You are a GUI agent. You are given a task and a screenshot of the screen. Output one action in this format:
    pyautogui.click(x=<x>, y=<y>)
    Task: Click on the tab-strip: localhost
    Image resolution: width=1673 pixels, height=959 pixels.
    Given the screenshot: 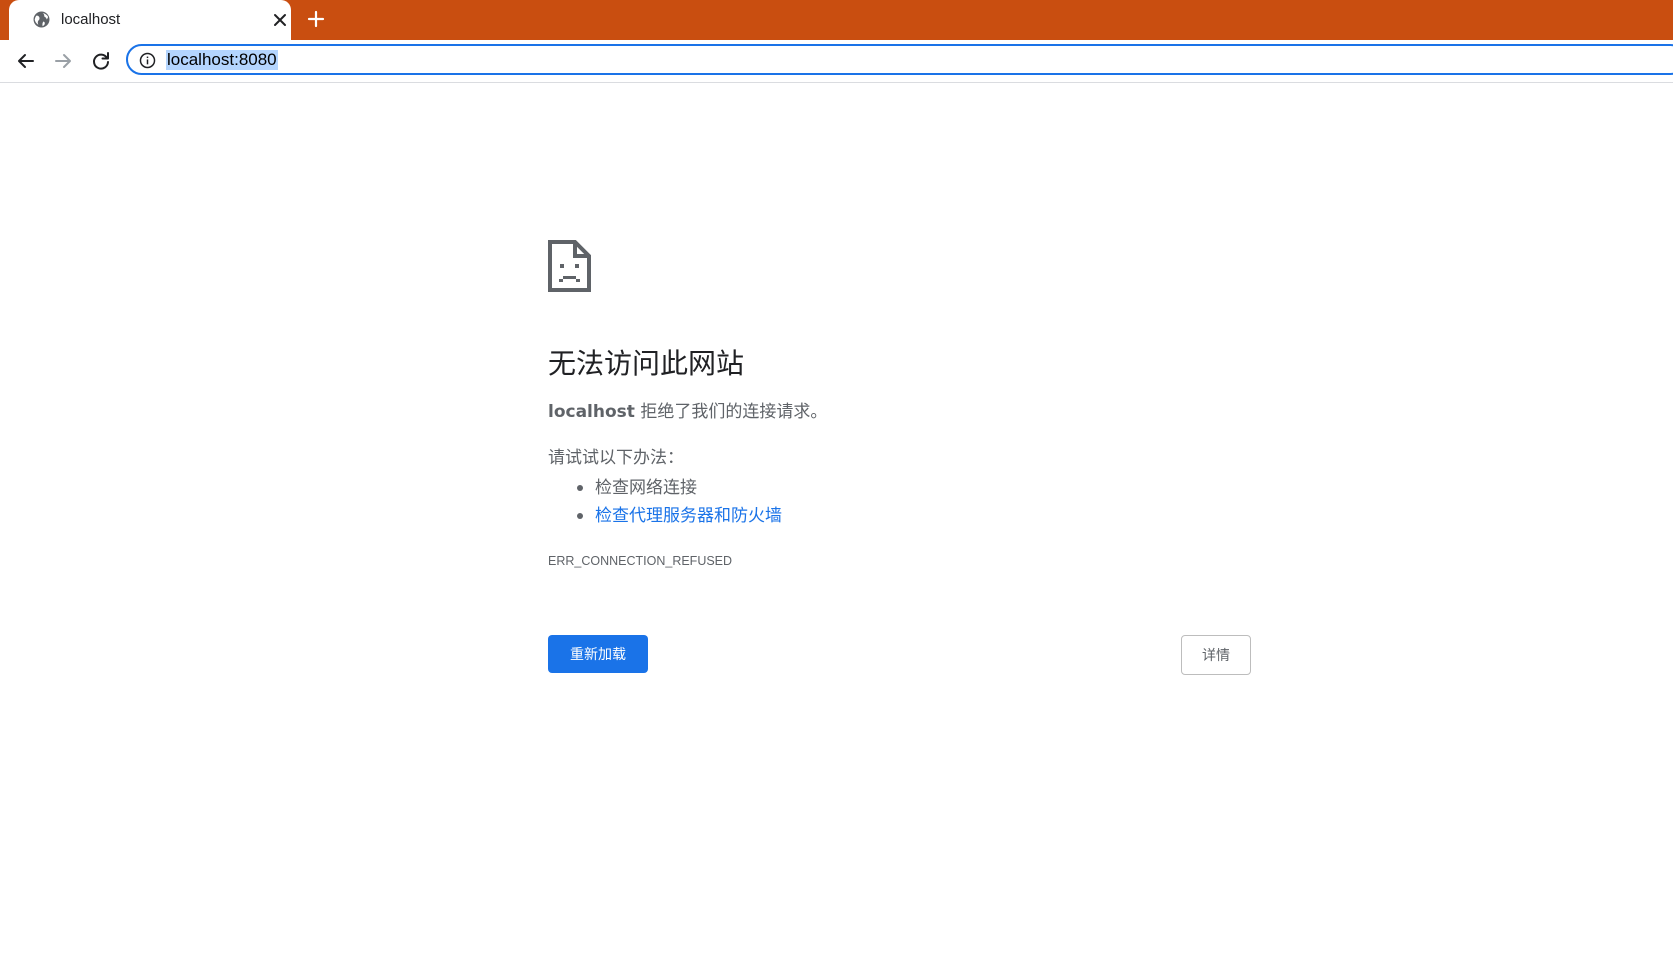 What is the action you would take?
    pyautogui.click(x=836, y=20)
    